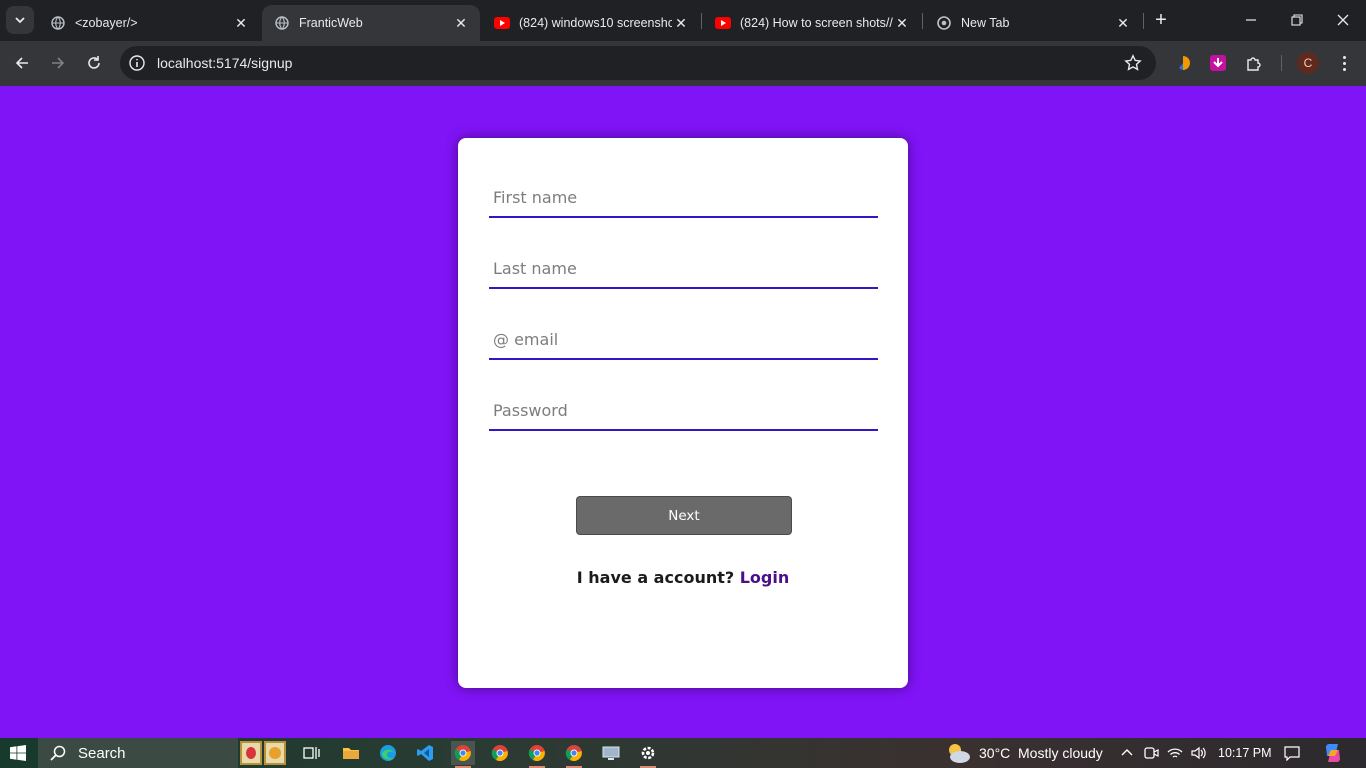 The image size is (1366, 768). Describe the element at coordinates (1218, 63) in the screenshot. I see `download-extension-icon` at that location.